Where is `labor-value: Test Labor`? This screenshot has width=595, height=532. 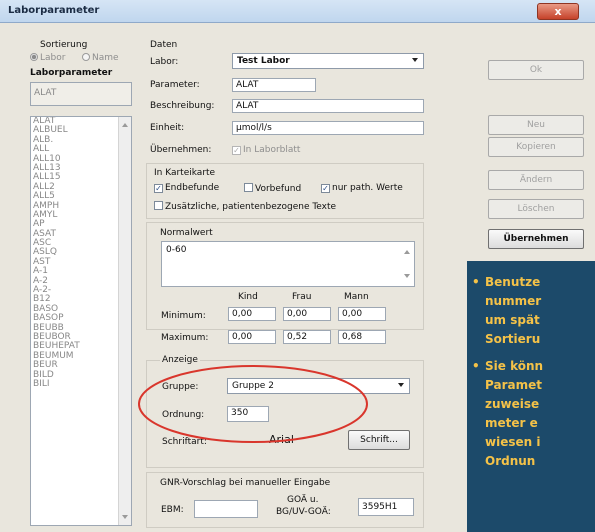
labor-value: Test Labor is located at coordinates (263, 61).